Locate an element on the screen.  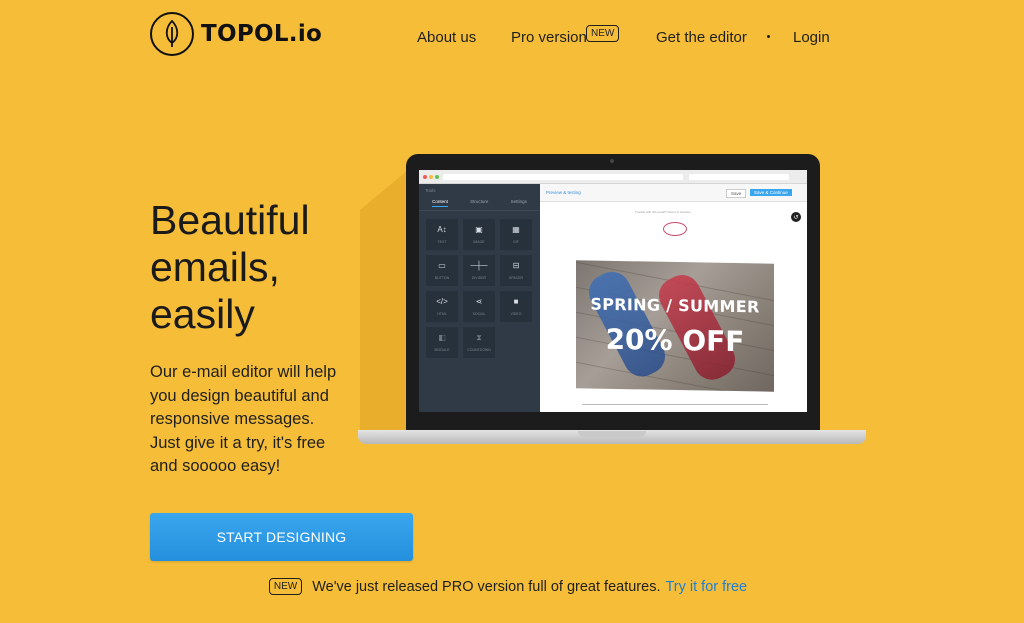
tile-video: ■ VIDEO is located at coordinates (516, 306).